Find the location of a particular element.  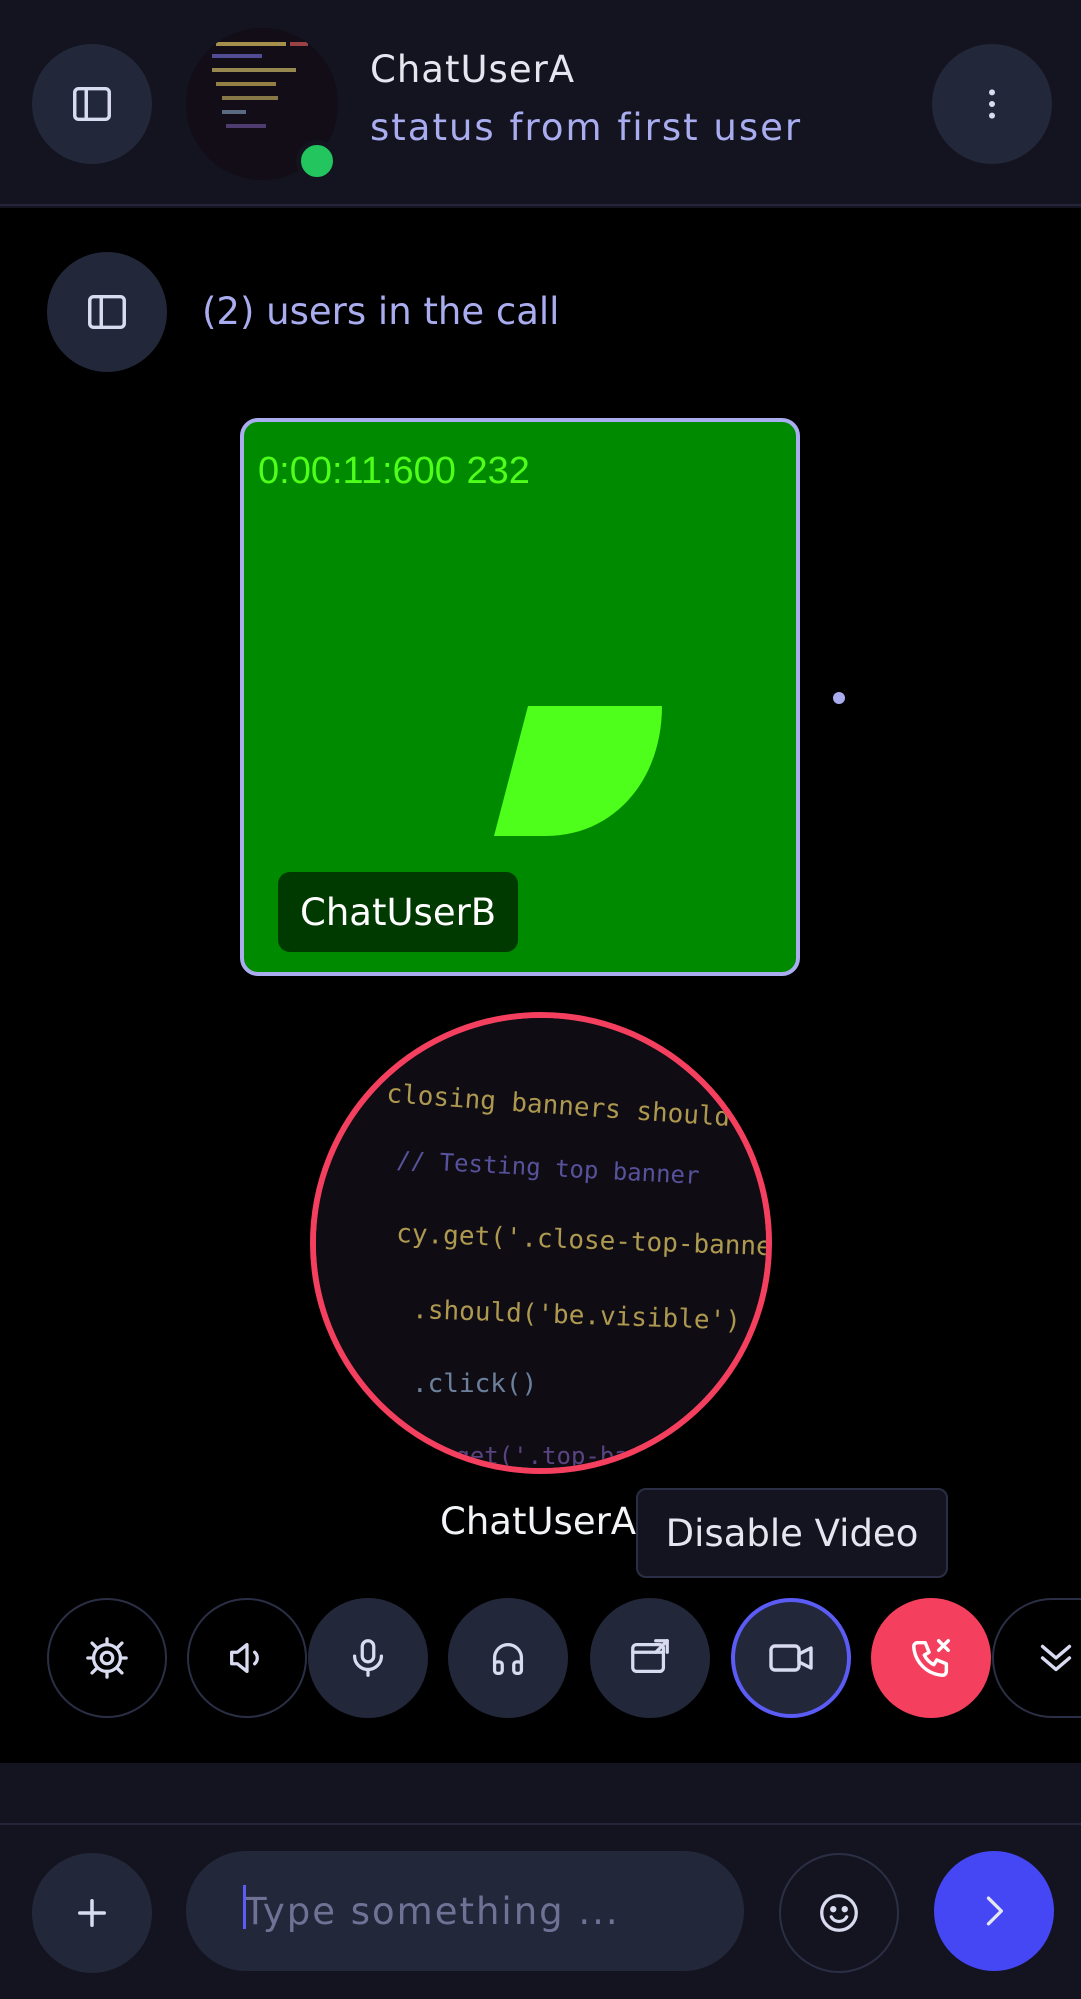

plus-icon is located at coordinates (92, 1913).